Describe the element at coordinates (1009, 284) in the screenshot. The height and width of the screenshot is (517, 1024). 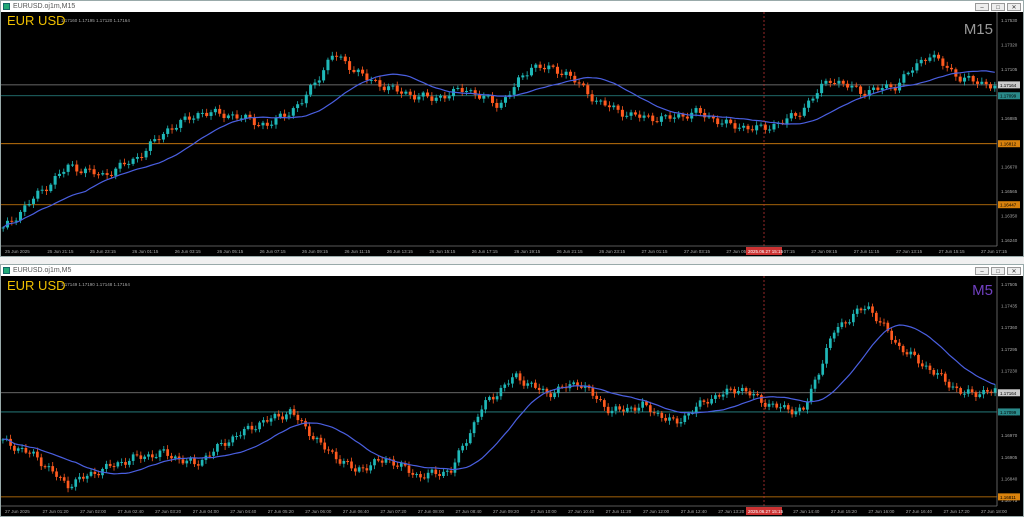
I see `price-axis-label: 1.17505` at that location.